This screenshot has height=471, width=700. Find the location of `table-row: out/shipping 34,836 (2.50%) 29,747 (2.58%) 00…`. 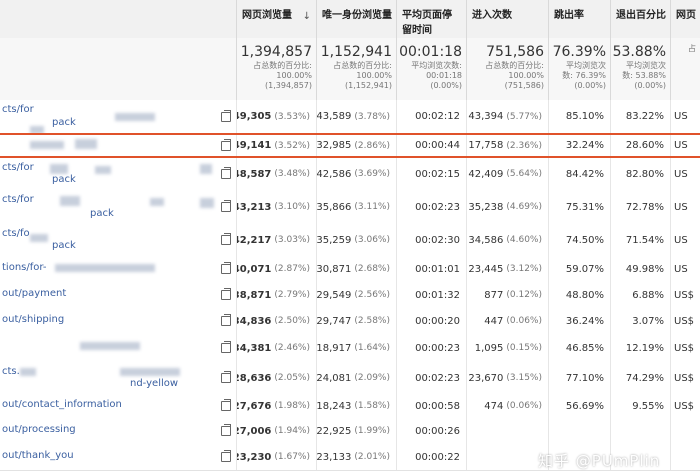

table-row: out/shipping 34,836 (2.50%) 29,747 (2.58%) 00… is located at coordinates (350, 321).